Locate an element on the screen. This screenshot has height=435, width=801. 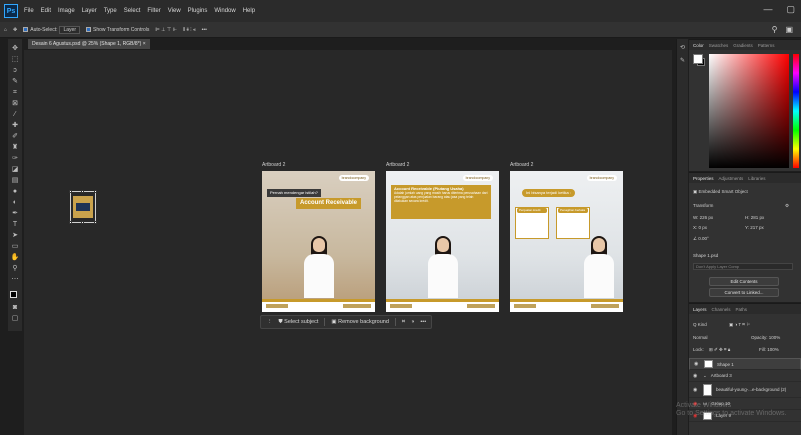
edit-contents-button: Edit Contents is located at coordinates (744, 281).